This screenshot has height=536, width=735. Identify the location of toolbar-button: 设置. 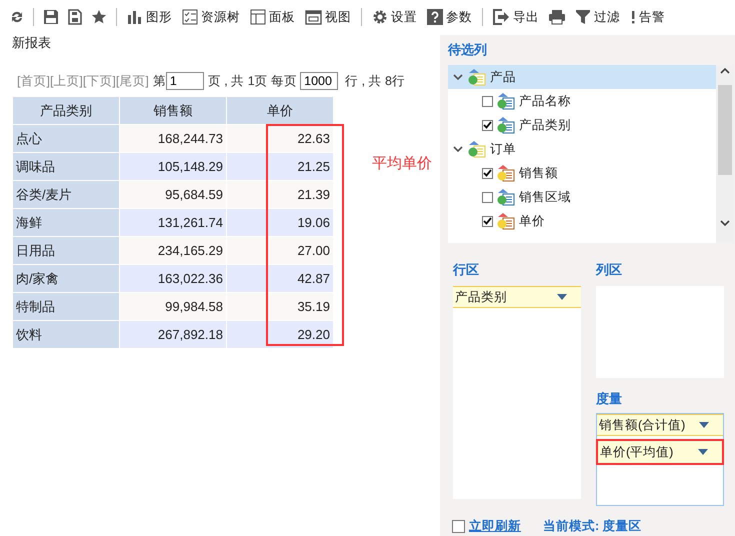
(394, 17).